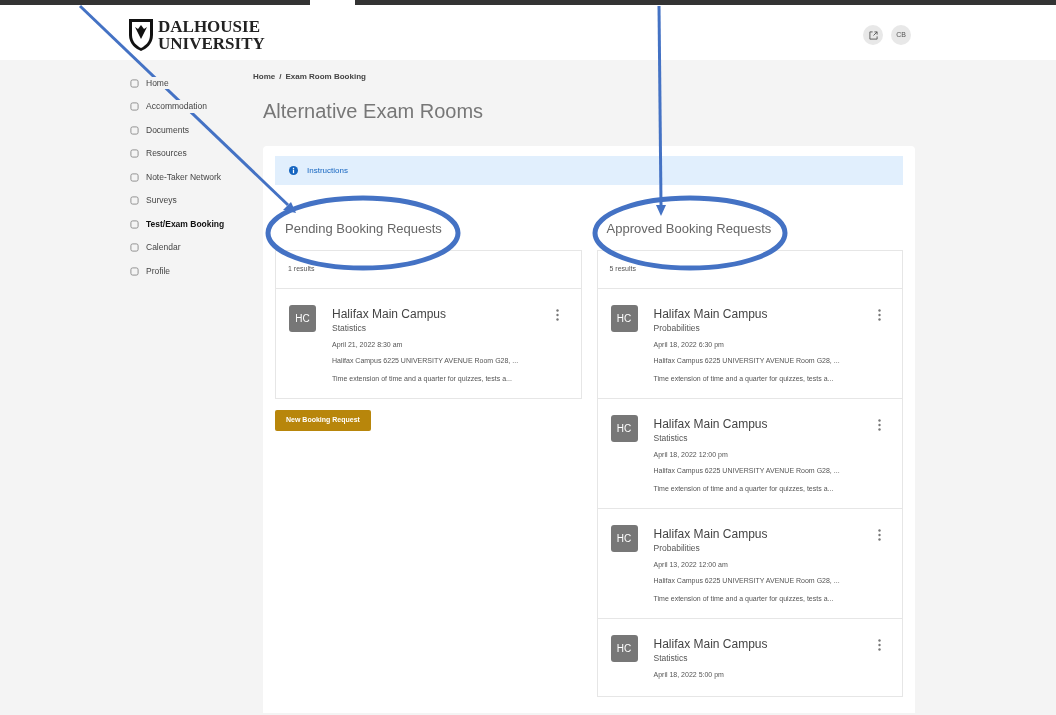 The image size is (1056, 715). I want to click on sidebar-item: Surveys, so click(191, 200).